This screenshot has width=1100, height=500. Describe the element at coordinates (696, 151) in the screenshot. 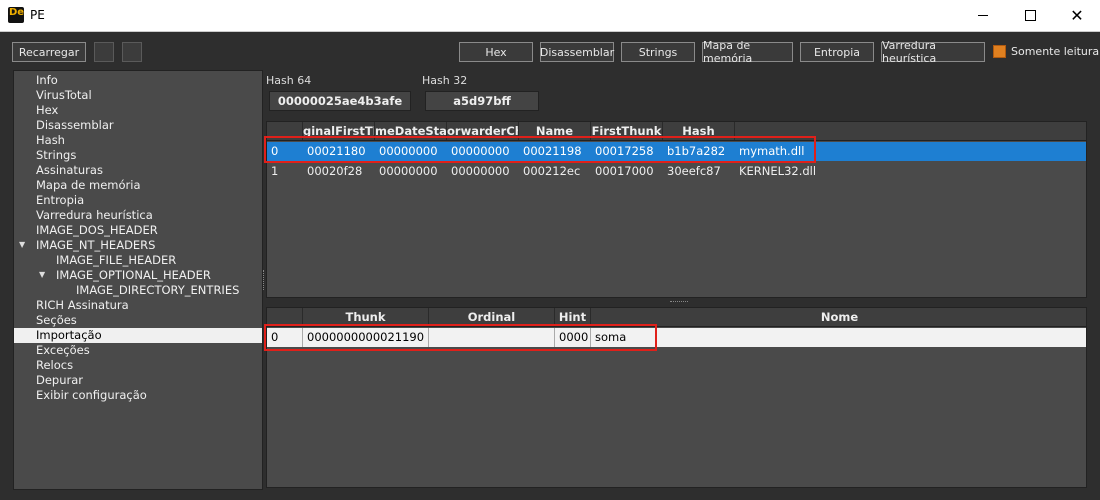

I see `table-cell: b1b7a282` at that location.